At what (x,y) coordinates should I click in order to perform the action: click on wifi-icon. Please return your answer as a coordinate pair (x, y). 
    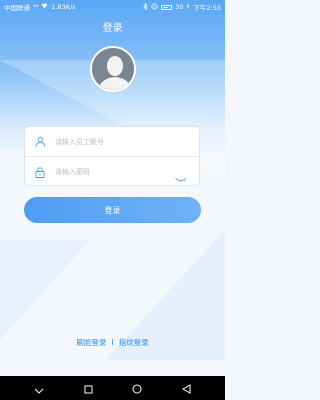
    Looking at the image, I should click on (44, 7).